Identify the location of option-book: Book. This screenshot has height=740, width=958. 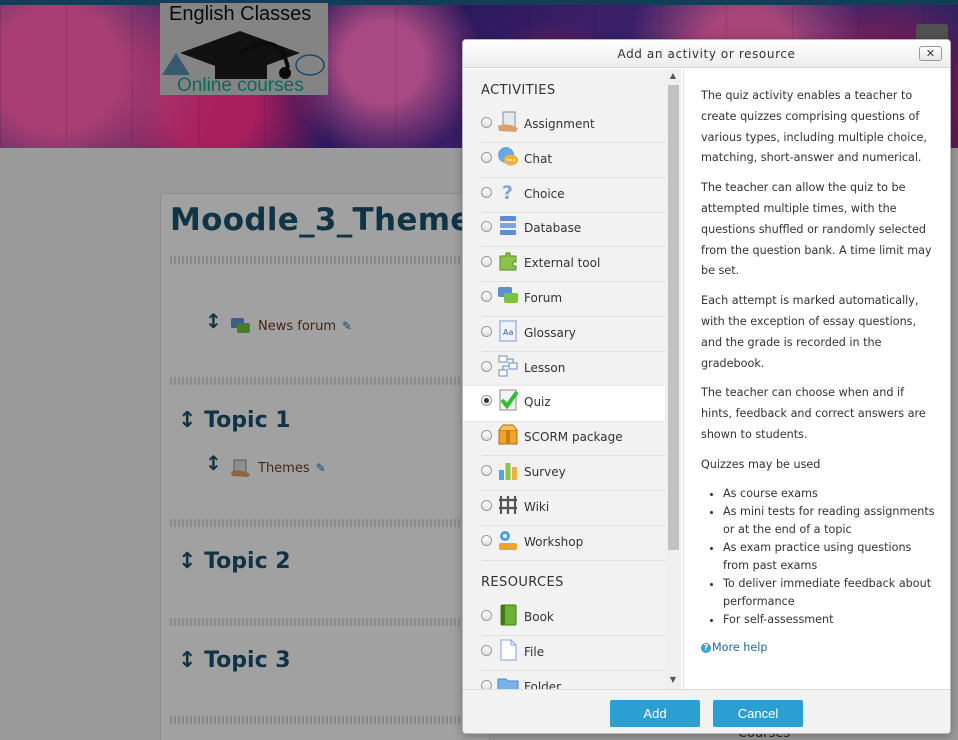
(564, 618).